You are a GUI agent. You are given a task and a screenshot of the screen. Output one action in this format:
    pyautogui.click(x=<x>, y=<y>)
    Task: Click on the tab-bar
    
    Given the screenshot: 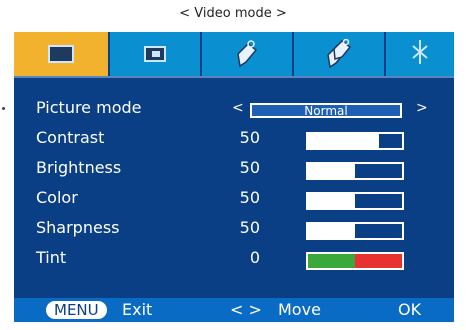 What is the action you would take?
    pyautogui.click(x=234, y=54)
    